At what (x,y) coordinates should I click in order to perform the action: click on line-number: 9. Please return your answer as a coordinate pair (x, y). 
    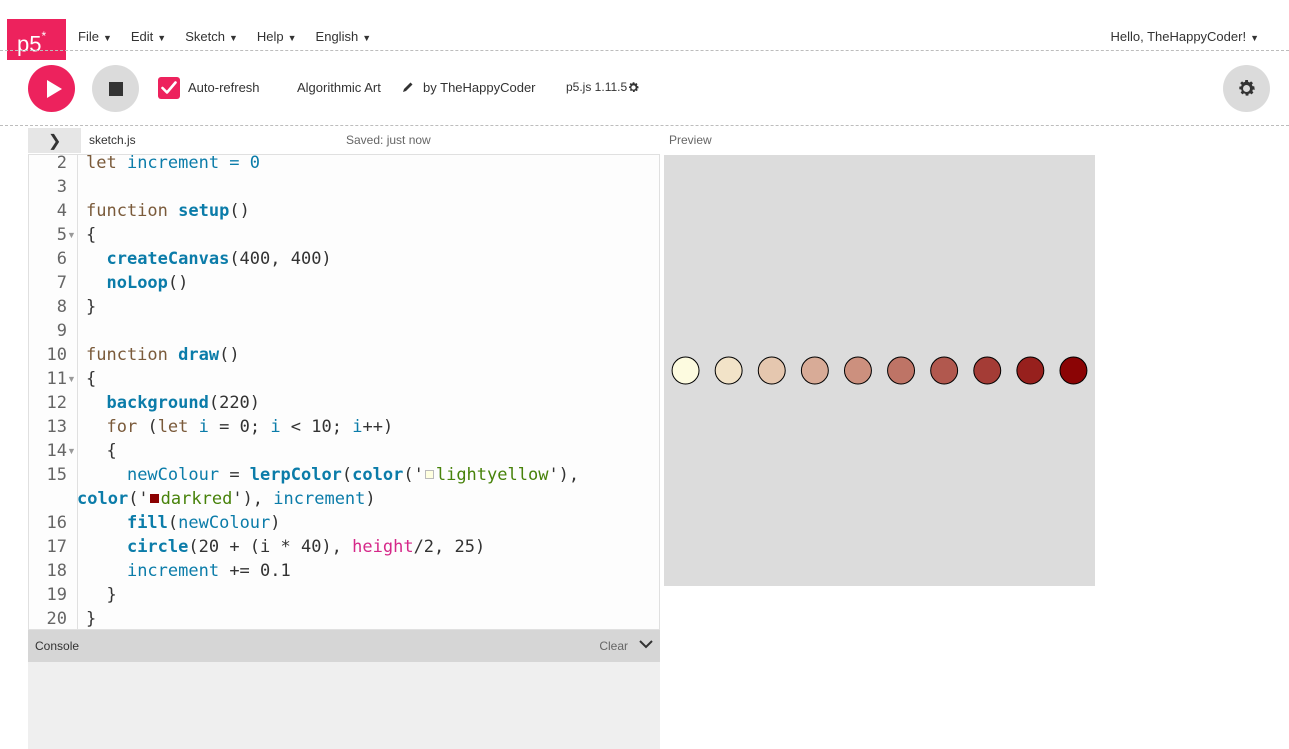
    Looking at the image, I should click on (61, 331).